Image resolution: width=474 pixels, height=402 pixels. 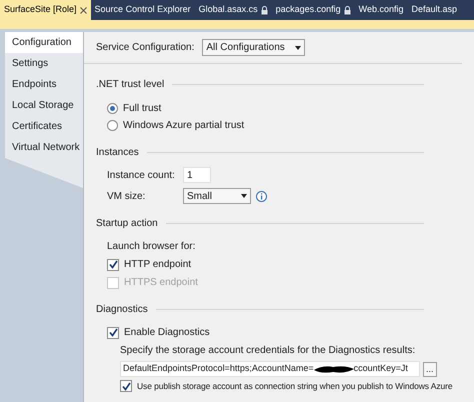 What do you see at coordinates (381, 10) in the screenshot?
I see `document-tab: Web.config` at bounding box center [381, 10].